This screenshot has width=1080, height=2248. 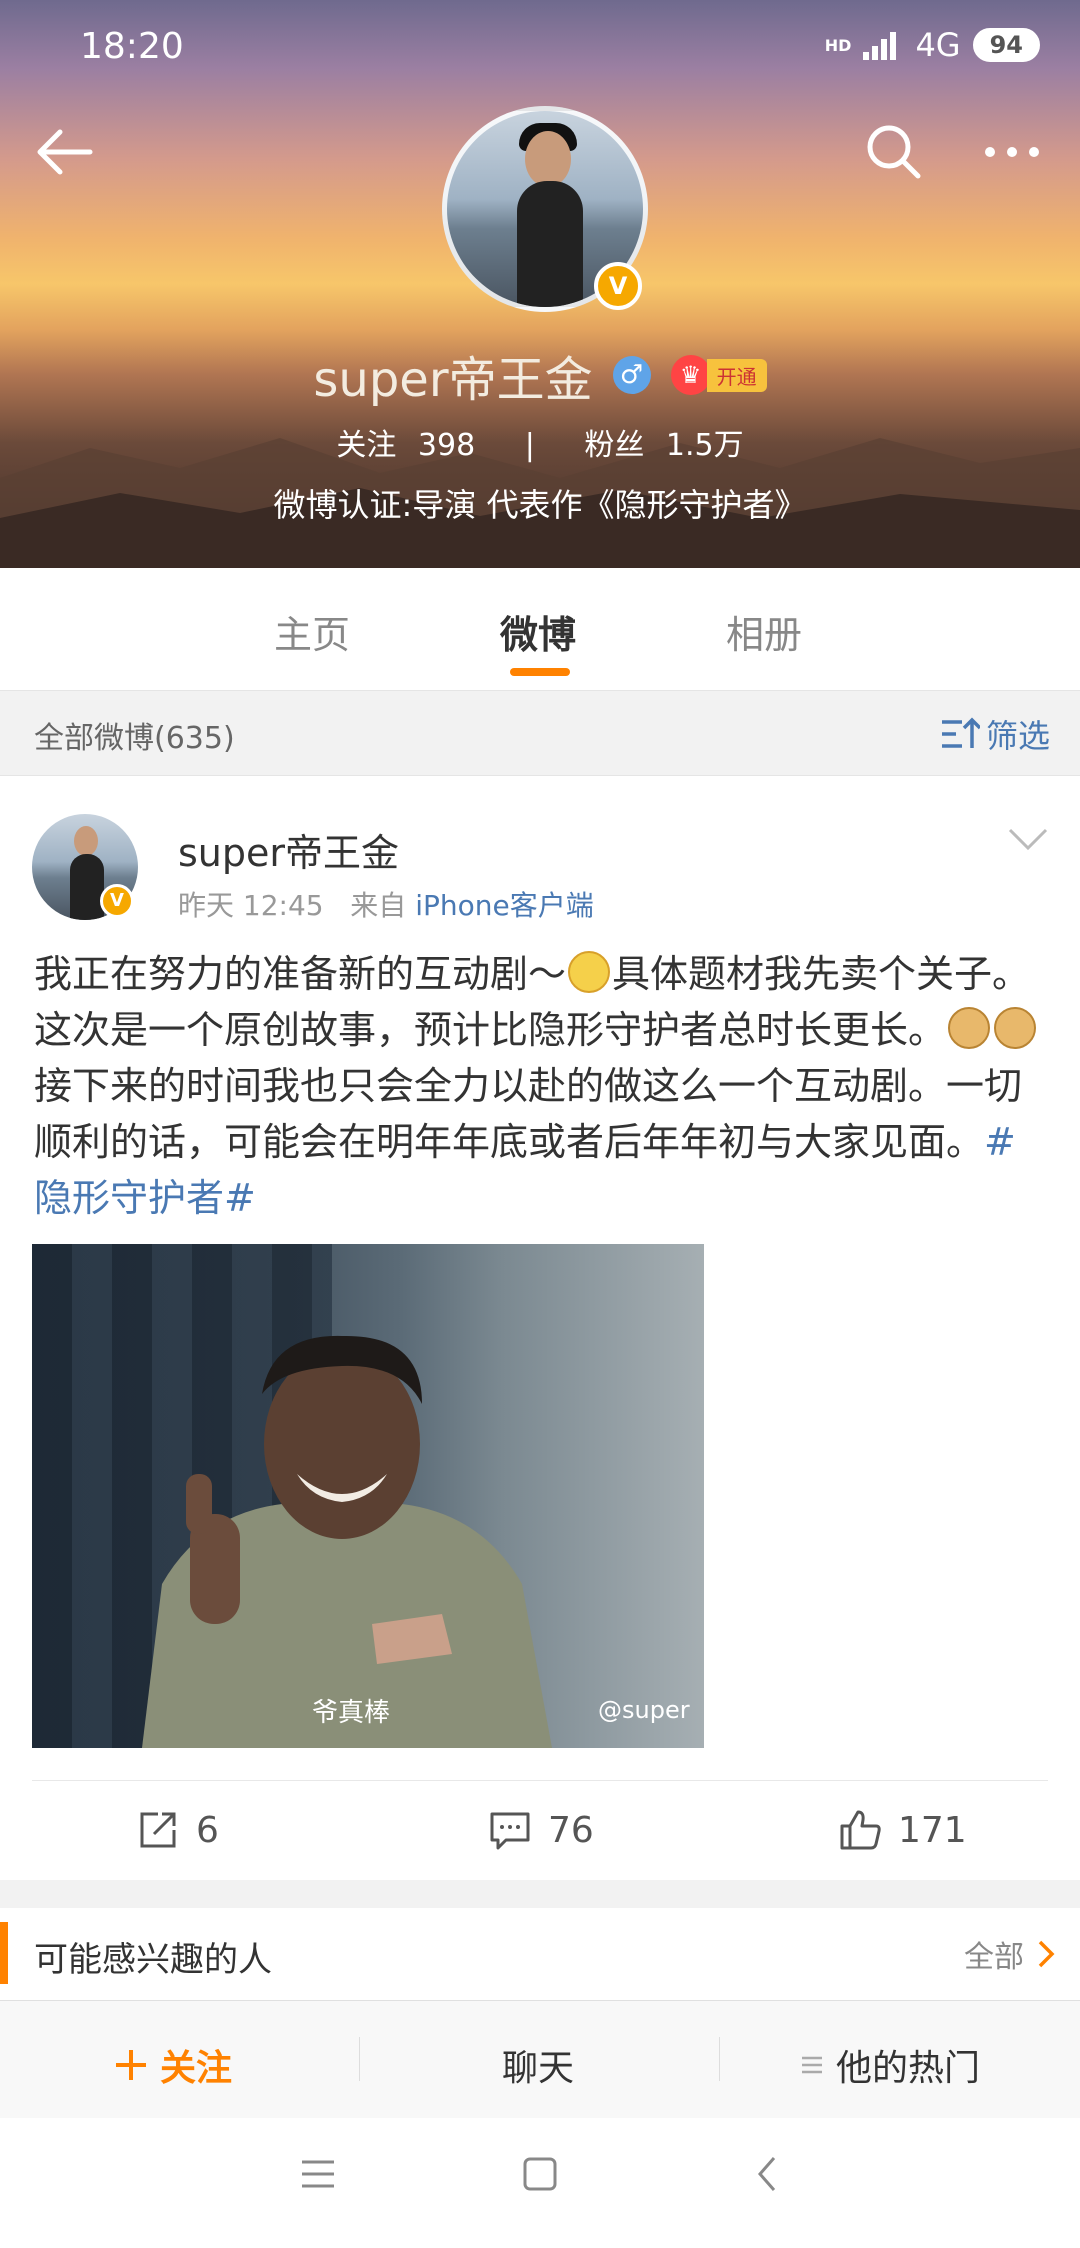 What do you see at coordinates (994, 1957) in the screenshot?
I see `interest-all-label: 全部` at bounding box center [994, 1957].